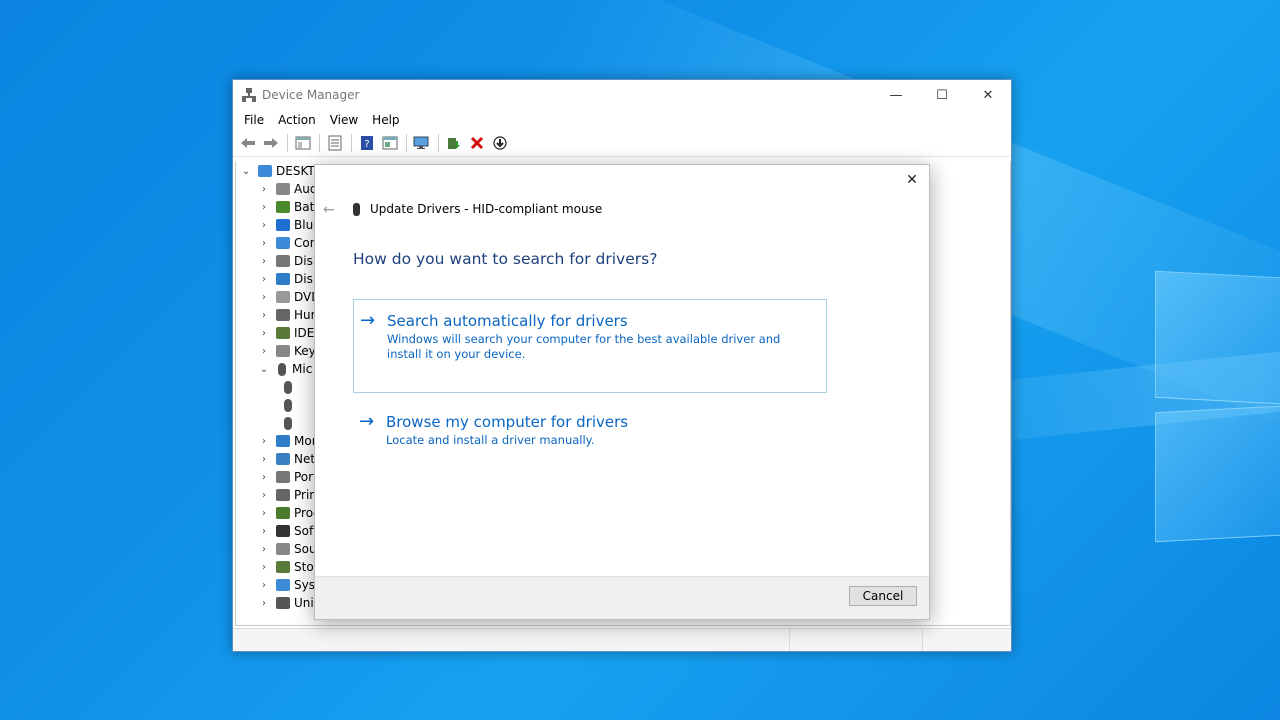 Image resolution: width=1280 pixels, height=720 pixels. I want to click on close-button: ✕, so click(988, 95).